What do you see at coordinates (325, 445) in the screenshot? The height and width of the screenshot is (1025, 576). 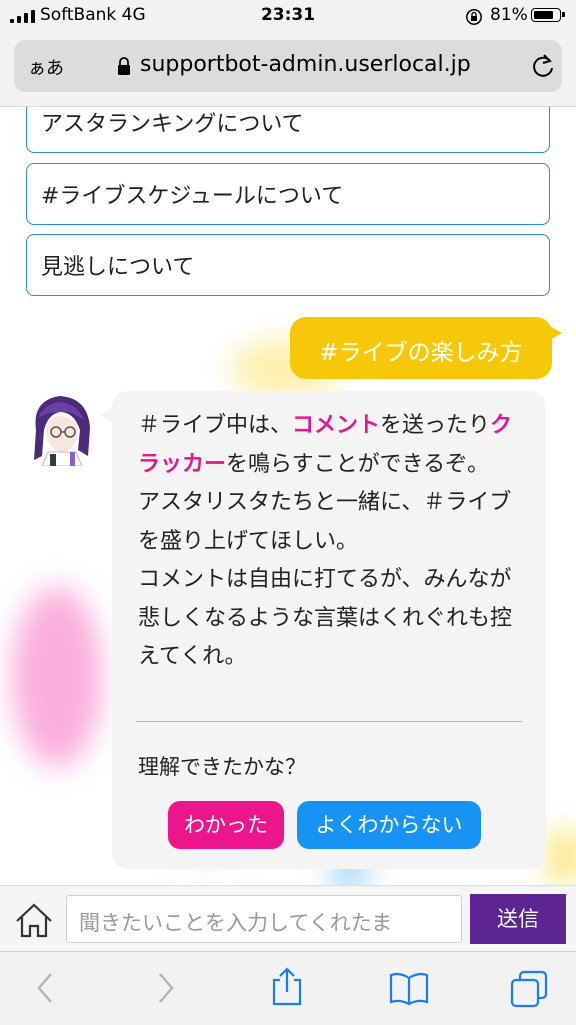 I see `bot-paragraph-1: ＃ライブ中は、コメントを送ったりクラッカーを鳴らすことができるぞ。` at bounding box center [325, 445].